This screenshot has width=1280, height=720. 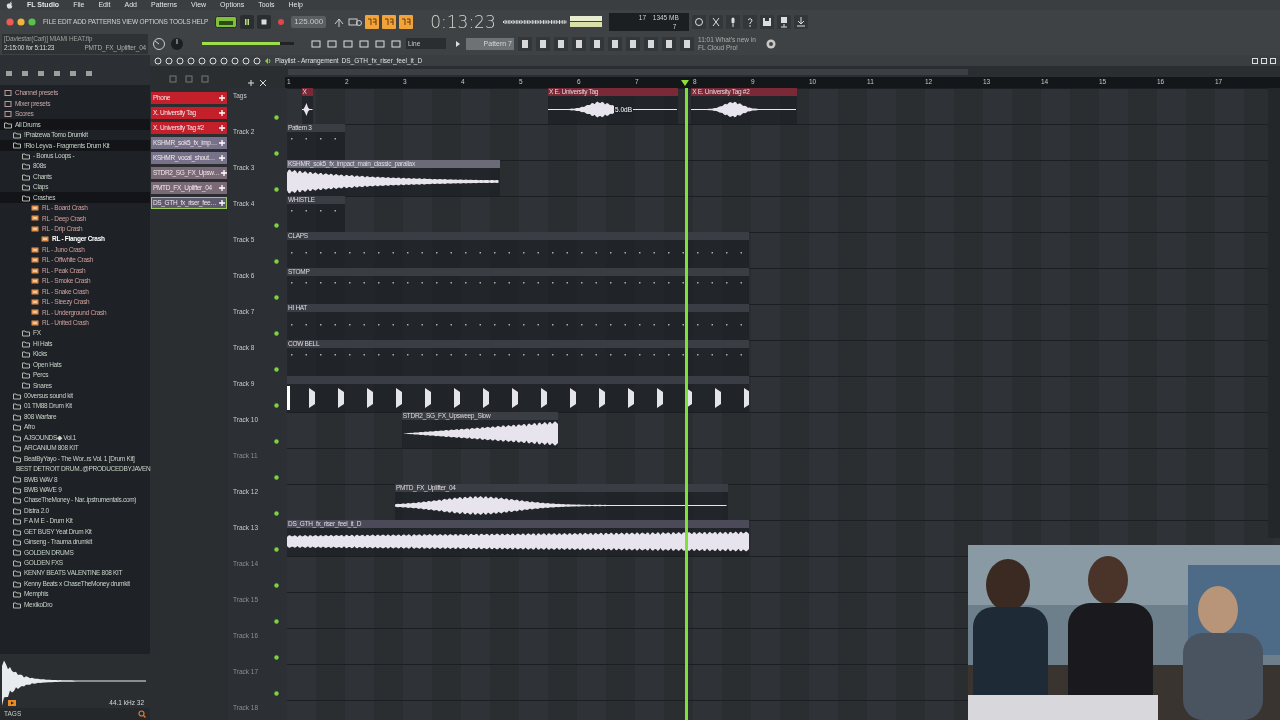 I want to click on time-display: 0:13:23, so click(x=463, y=22).